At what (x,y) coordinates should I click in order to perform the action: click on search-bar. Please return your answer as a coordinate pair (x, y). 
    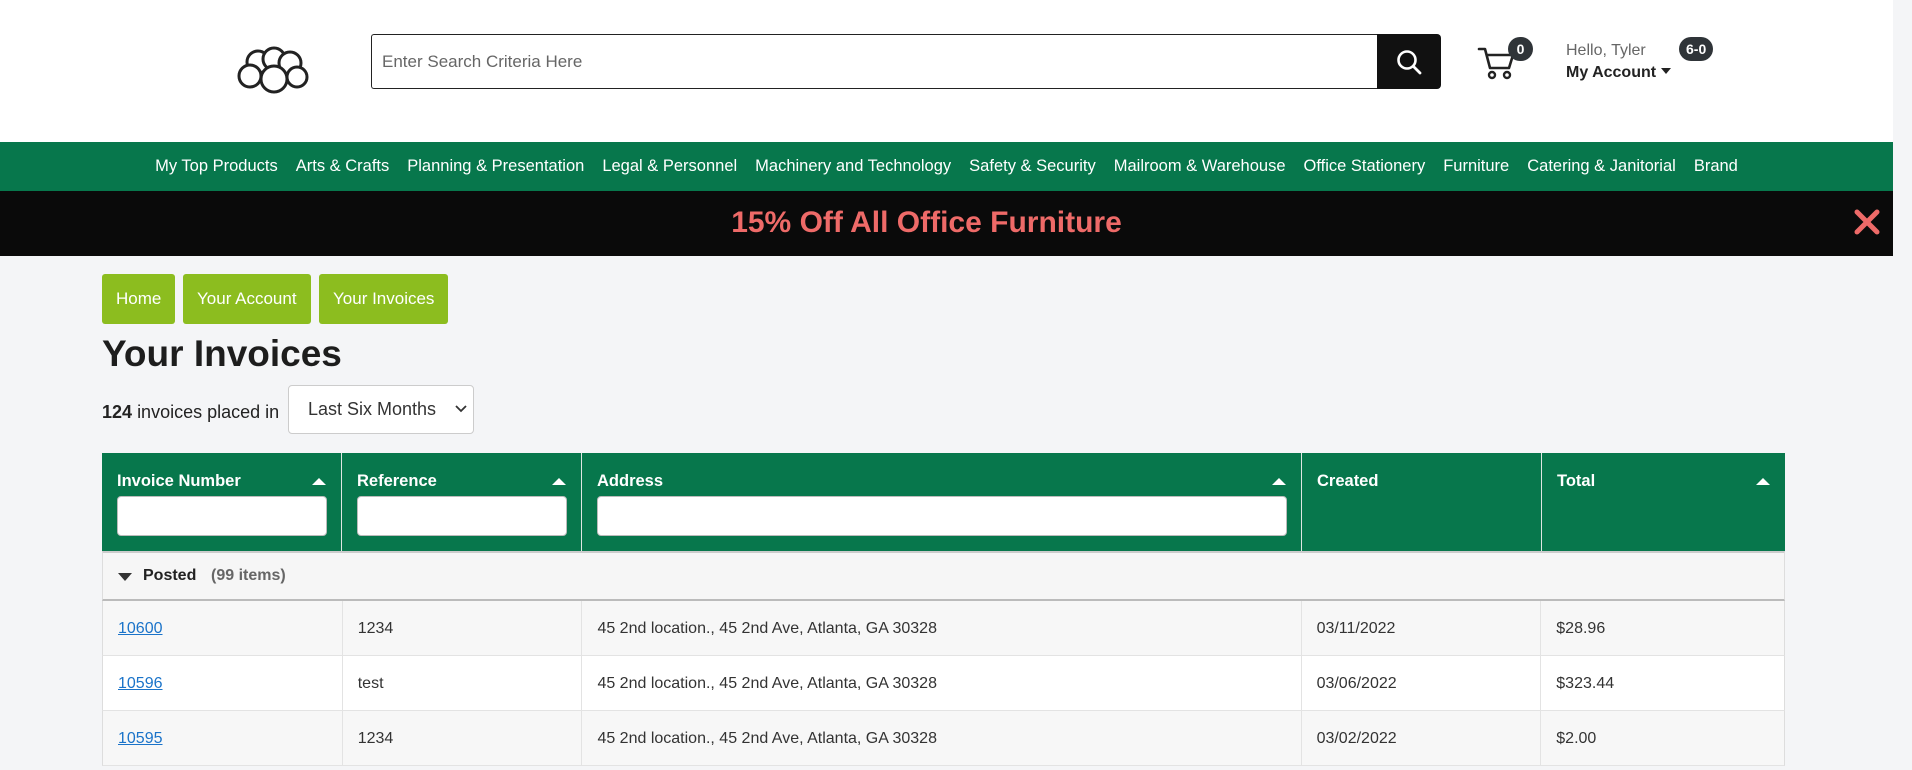
    Looking at the image, I should click on (906, 61).